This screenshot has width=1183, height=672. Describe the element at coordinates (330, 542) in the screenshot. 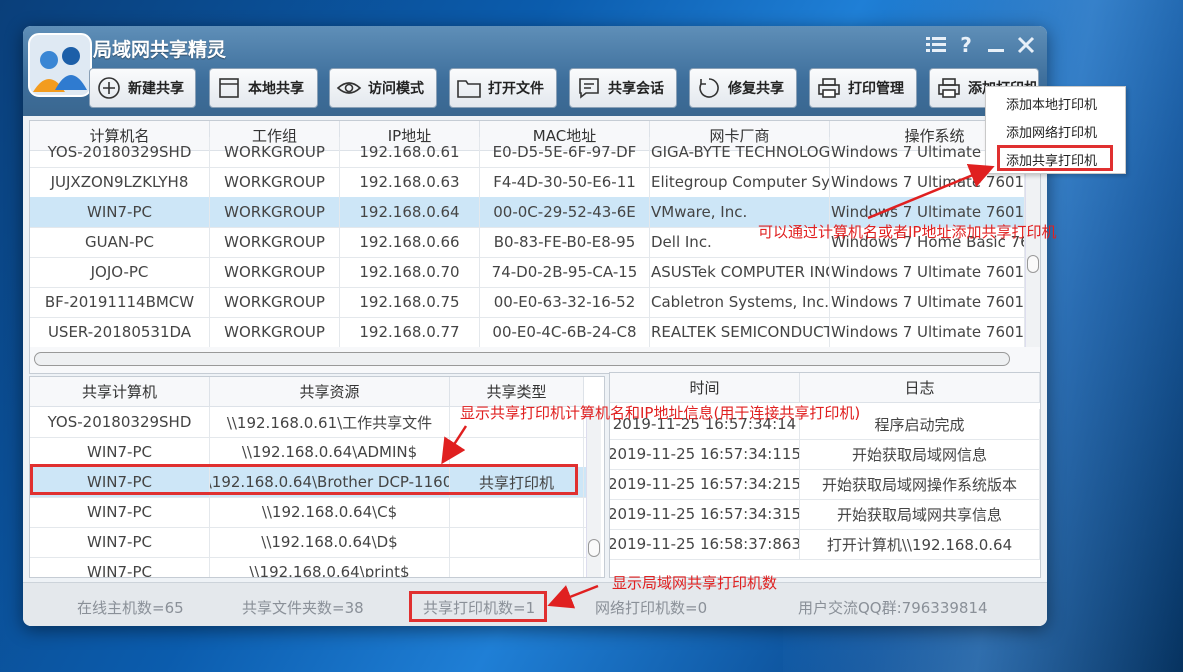

I see `table-cell: \\192.168.0.64\D$` at that location.